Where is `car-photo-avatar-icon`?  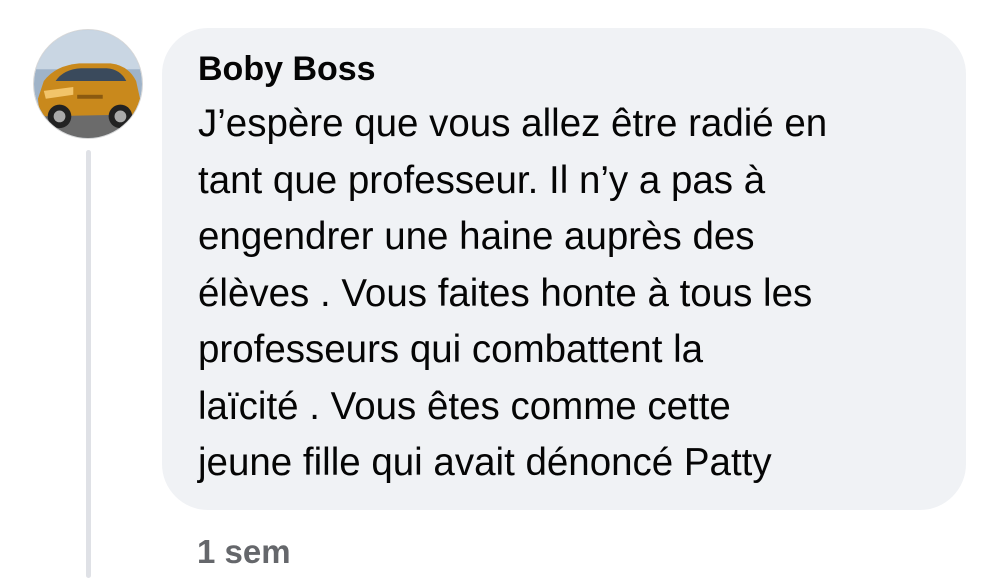 car-photo-avatar-icon is located at coordinates (88, 84).